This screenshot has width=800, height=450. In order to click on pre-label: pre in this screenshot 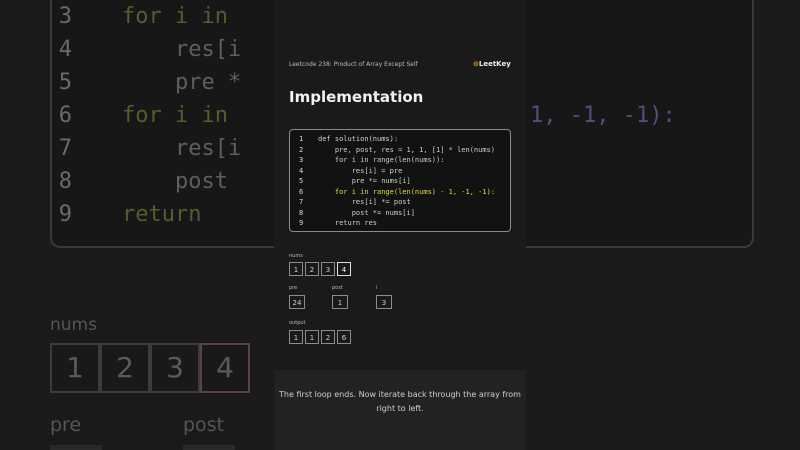, I will do `click(293, 288)`.